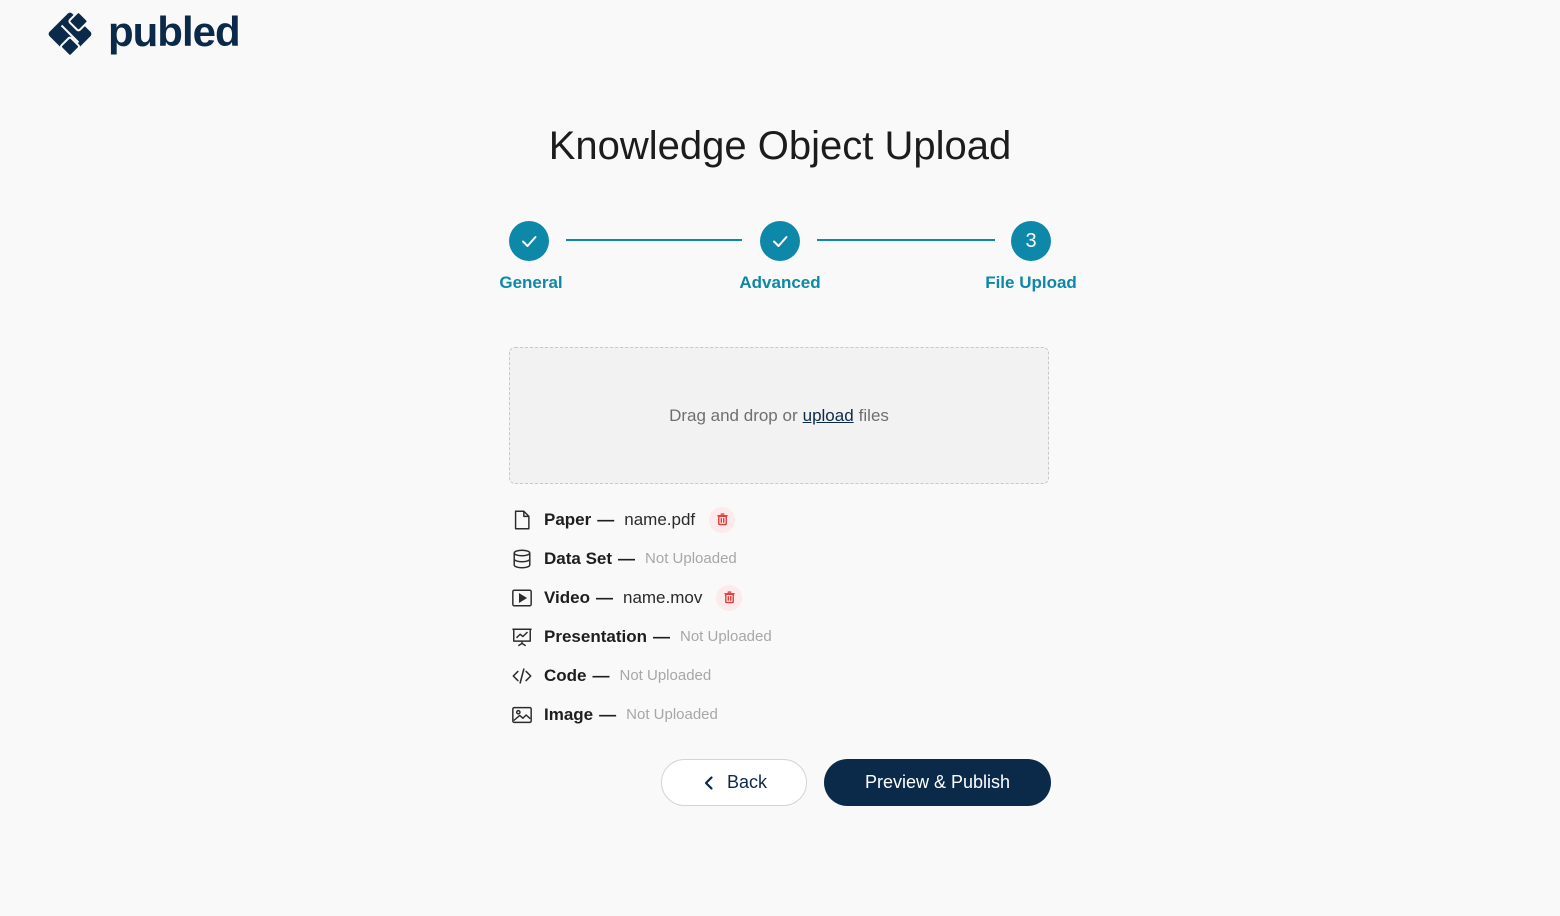 This screenshot has height=916, width=1560. I want to click on file-row-image: Image — Not Uploaded, so click(790, 714).